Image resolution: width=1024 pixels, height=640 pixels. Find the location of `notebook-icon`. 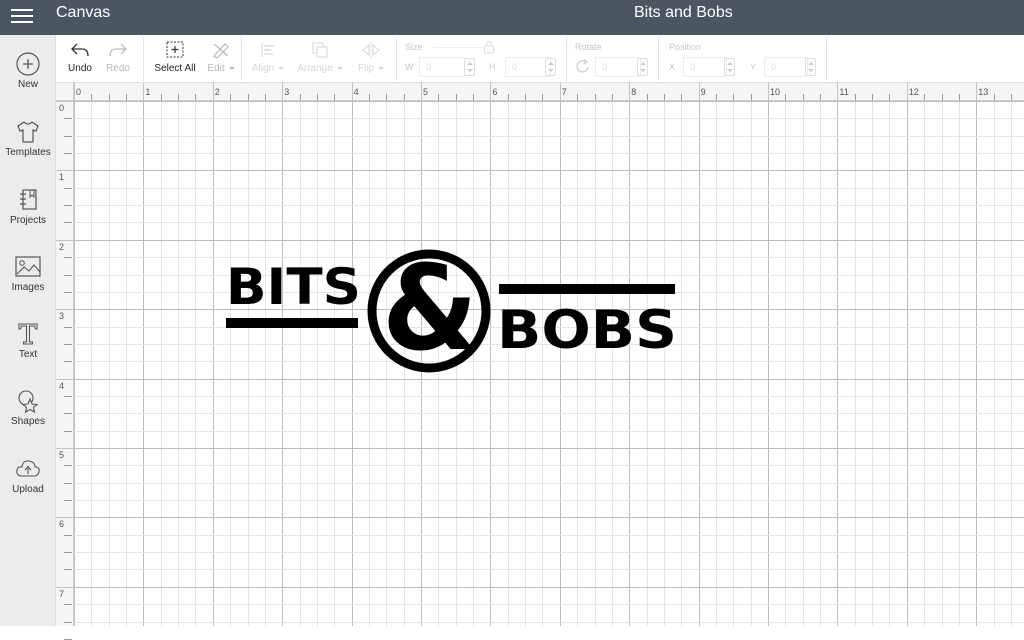

notebook-icon is located at coordinates (28, 199).